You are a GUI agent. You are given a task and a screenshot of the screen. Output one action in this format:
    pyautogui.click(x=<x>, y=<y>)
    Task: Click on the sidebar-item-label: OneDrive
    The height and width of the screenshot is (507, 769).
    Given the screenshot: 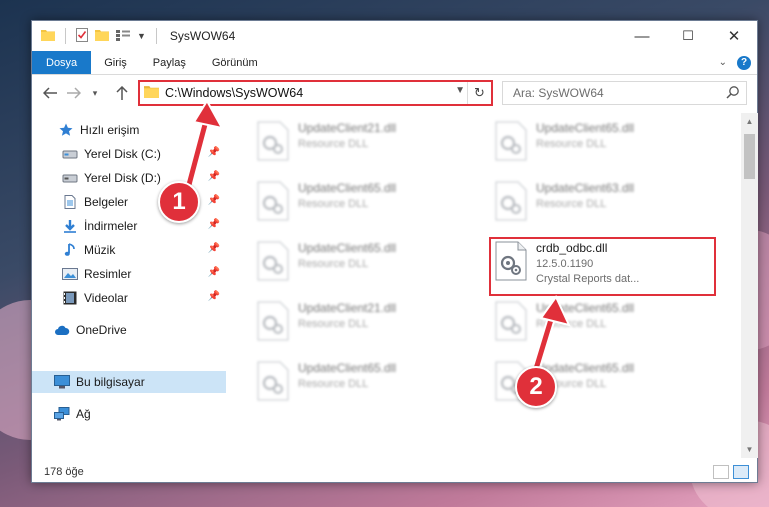 What is the action you would take?
    pyautogui.click(x=101, y=330)
    